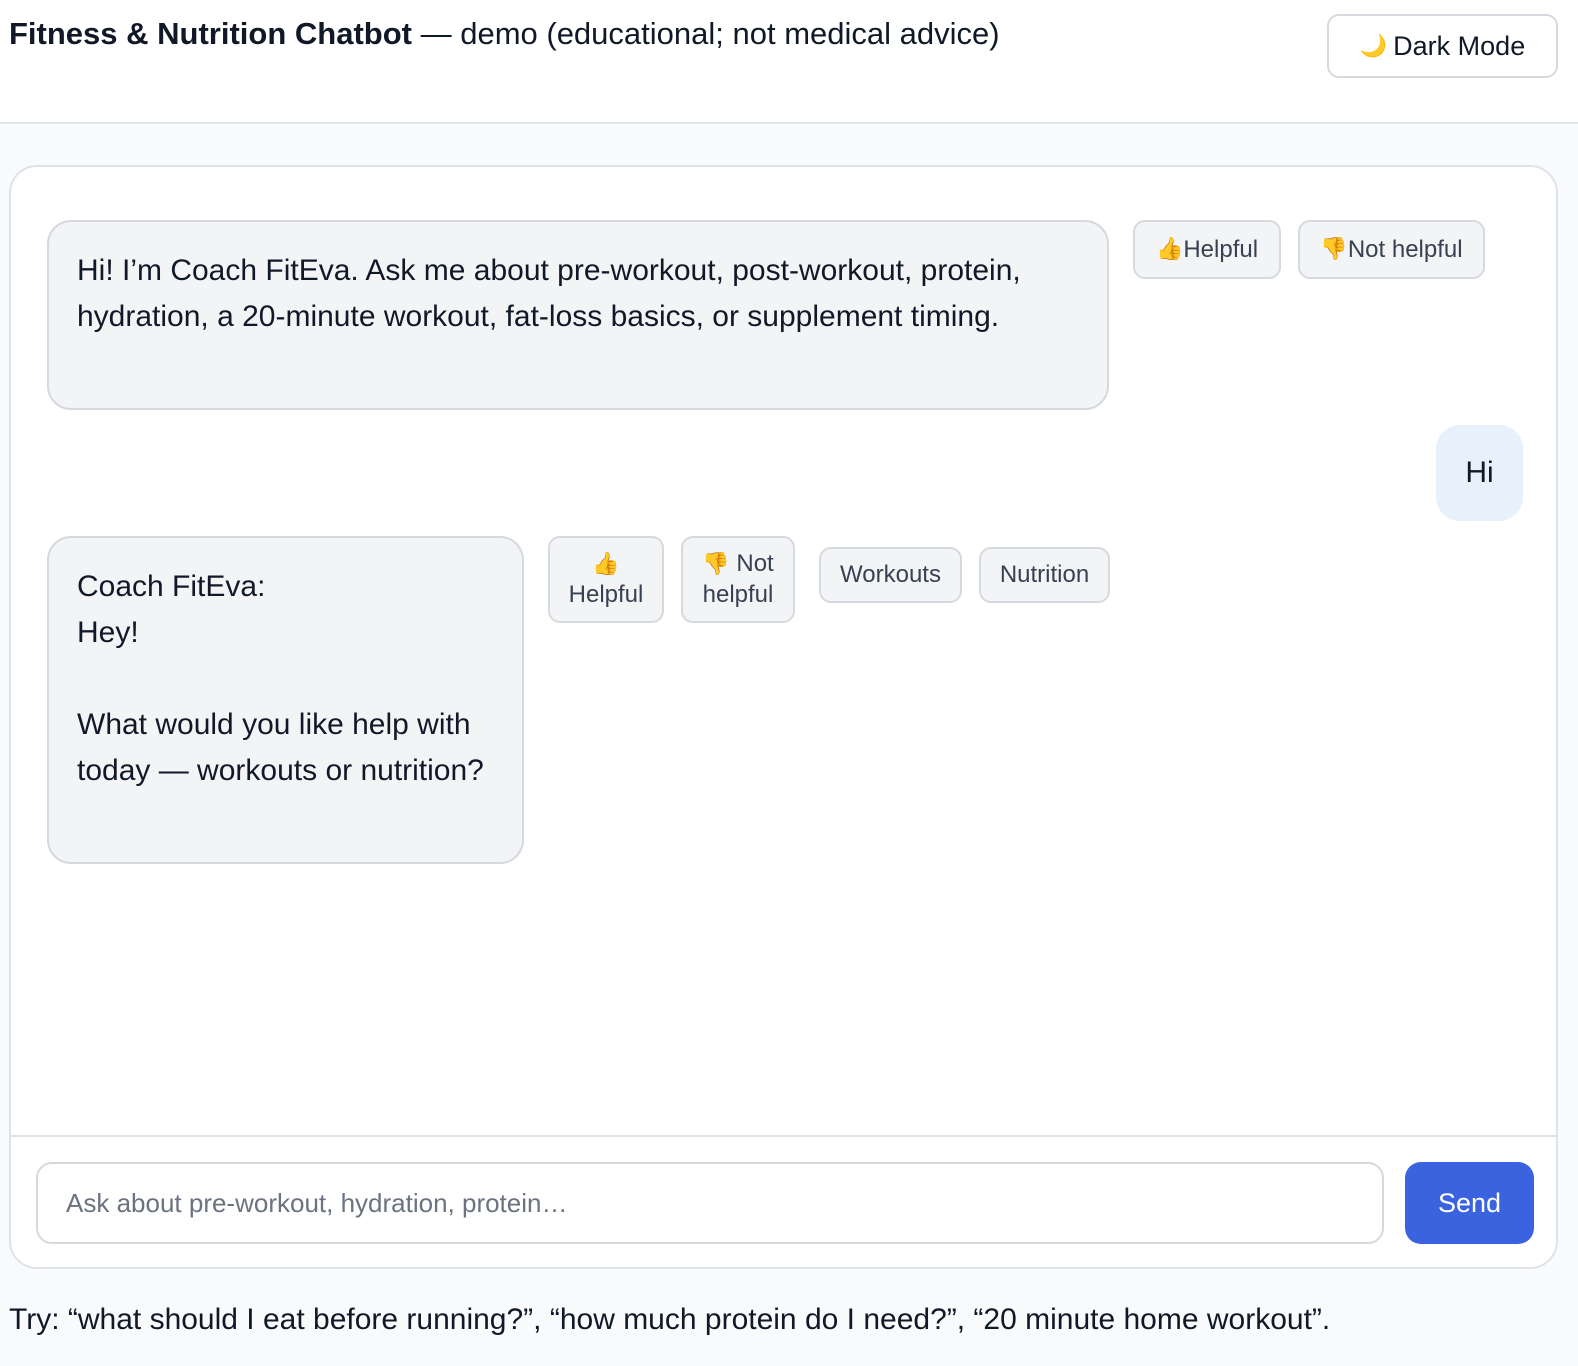  I want to click on app-name: Fitness & Nutrition Chatbot, so click(210, 33).